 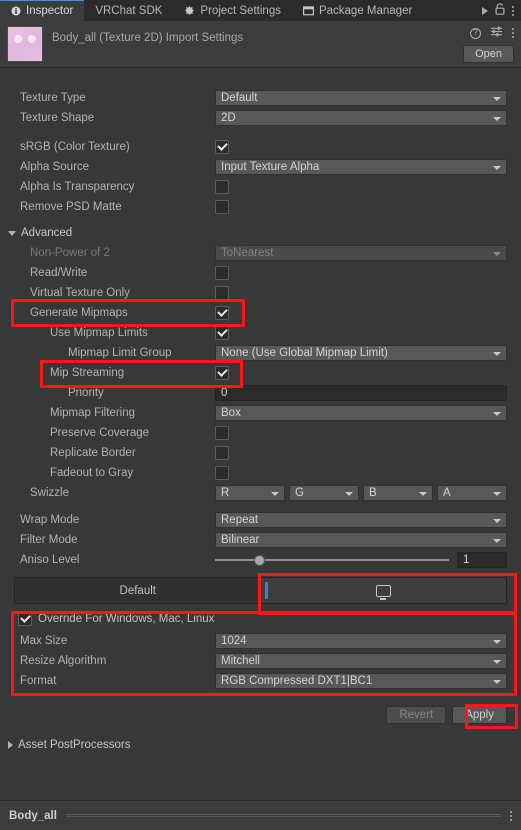 I want to click on footer-kebab-menu-icon, so click(x=511, y=815).